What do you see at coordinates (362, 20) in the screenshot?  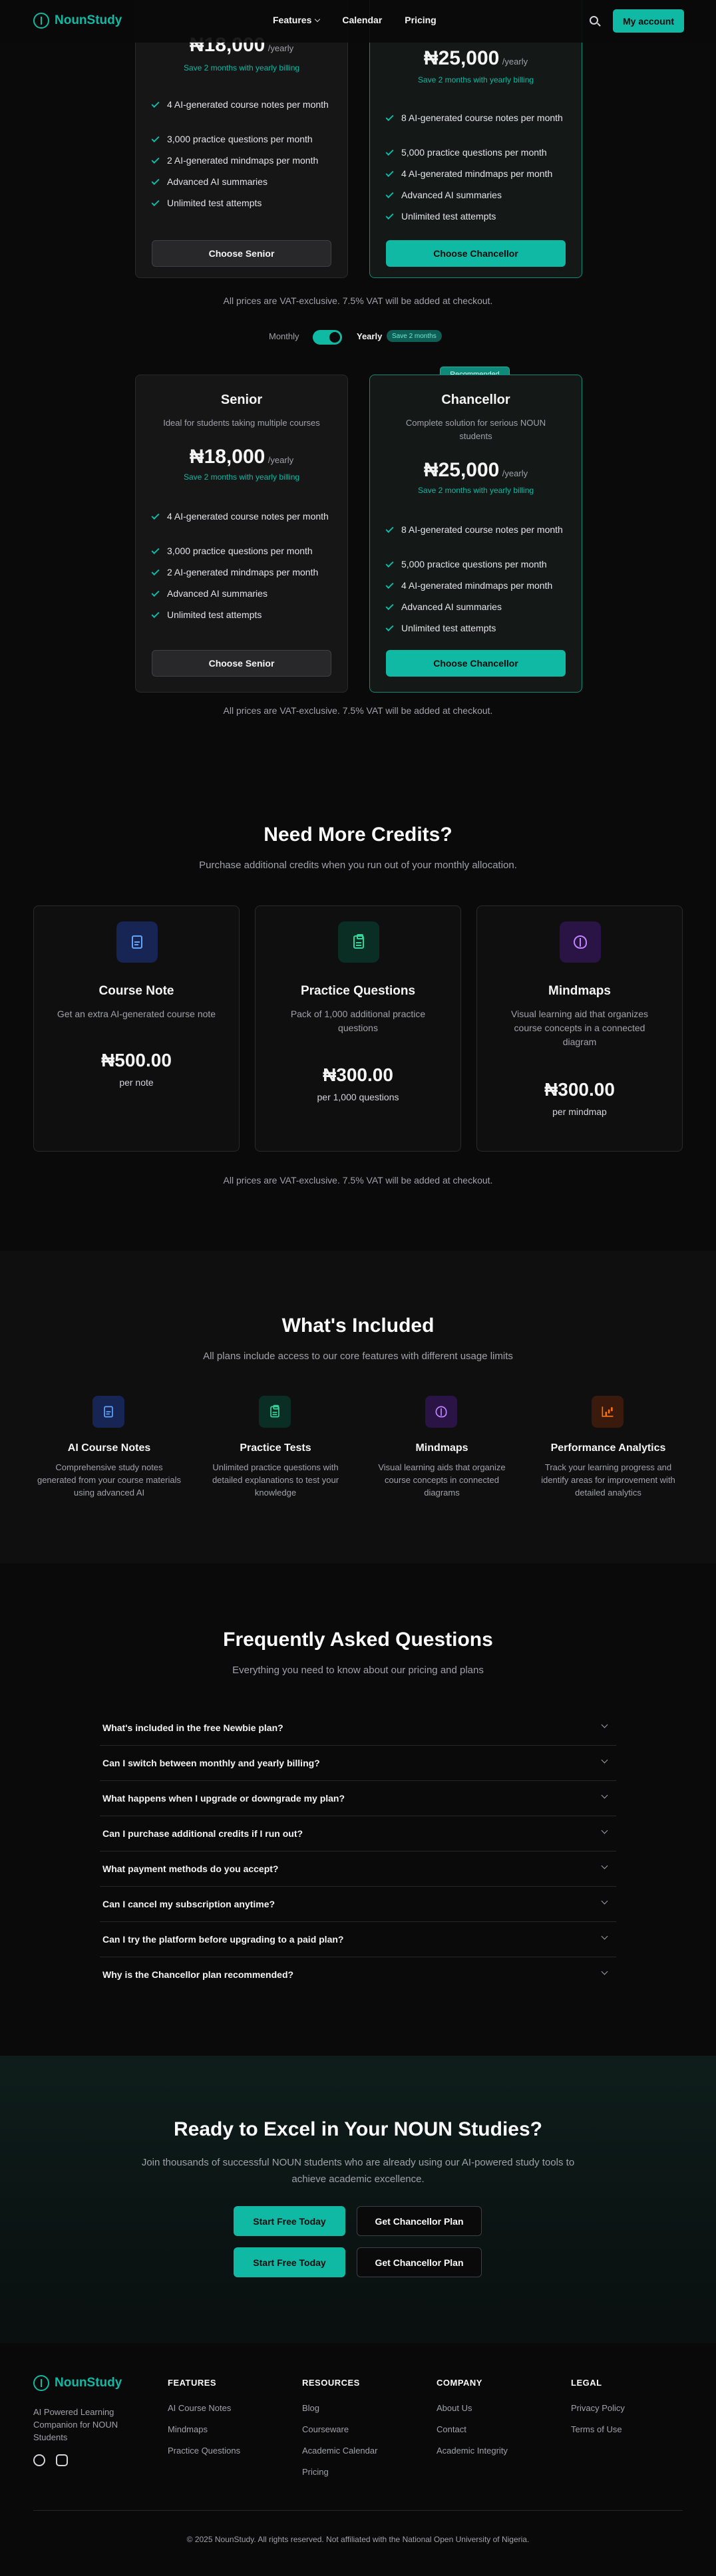 I see `nav-calendar: Calendar` at bounding box center [362, 20].